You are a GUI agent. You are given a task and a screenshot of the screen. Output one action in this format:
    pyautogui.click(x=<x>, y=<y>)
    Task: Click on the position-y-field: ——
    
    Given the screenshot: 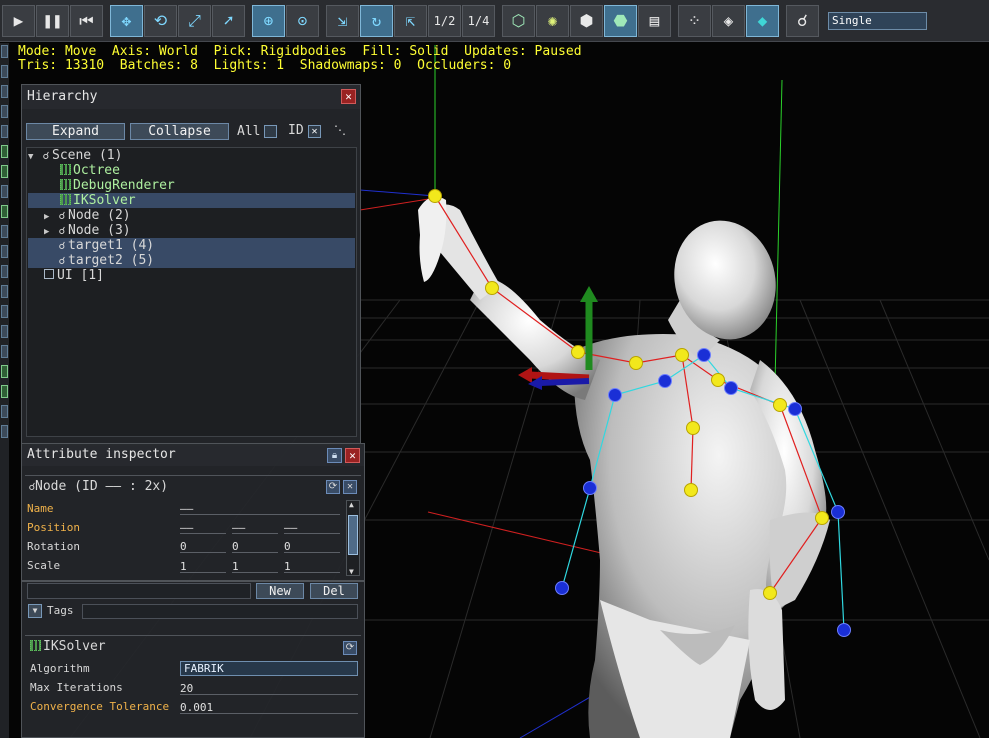 What is the action you would take?
    pyautogui.click(x=255, y=527)
    